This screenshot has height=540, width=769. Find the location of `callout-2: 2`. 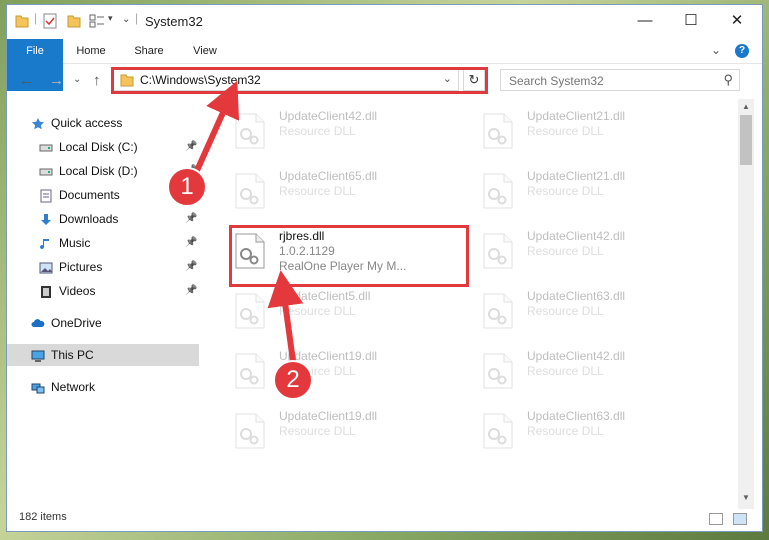

callout-2: 2 is located at coordinates (293, 380).